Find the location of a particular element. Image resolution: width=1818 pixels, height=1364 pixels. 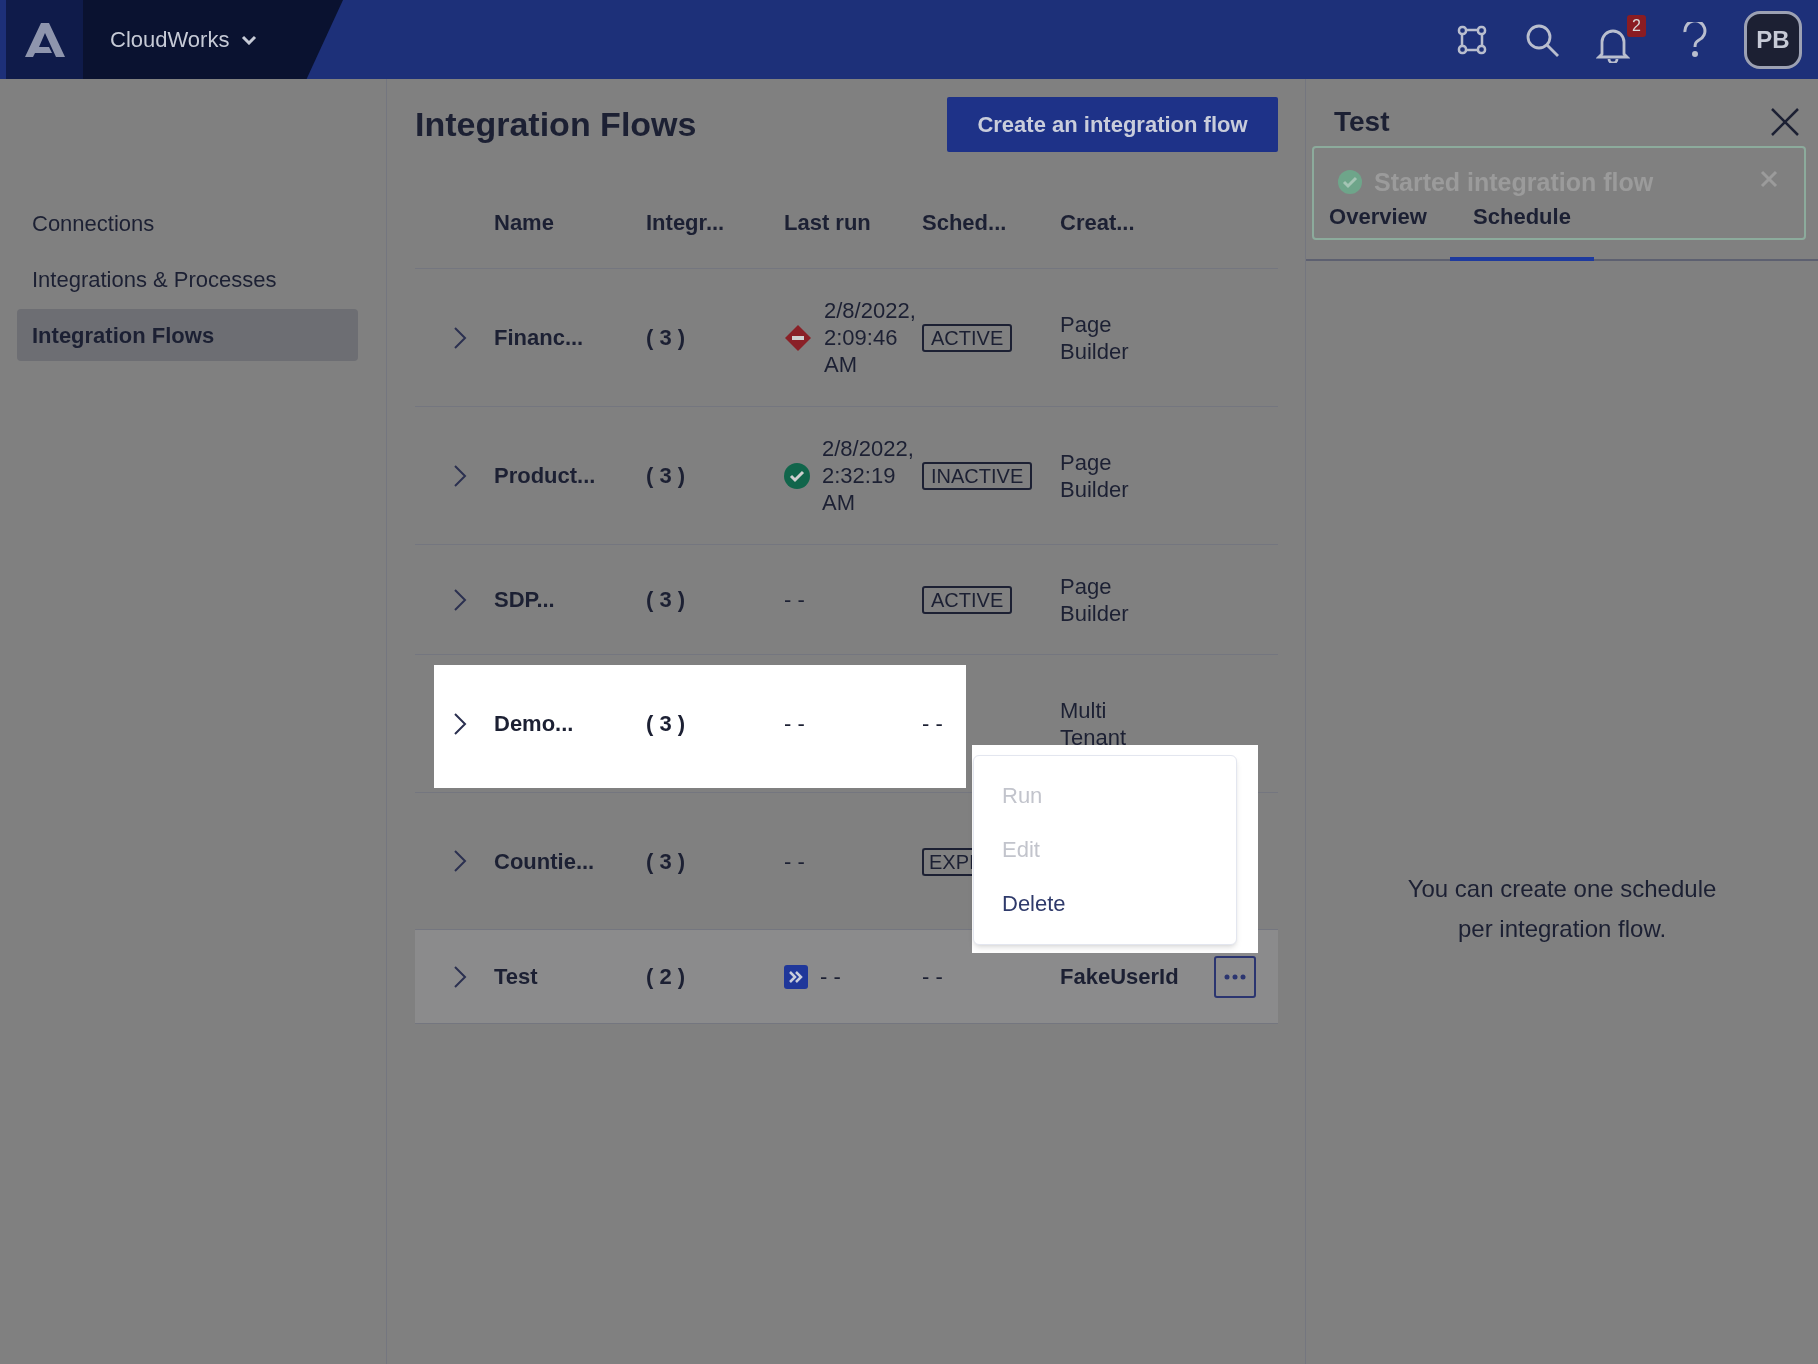

column-header: Name is located at coordinates (570, 237).